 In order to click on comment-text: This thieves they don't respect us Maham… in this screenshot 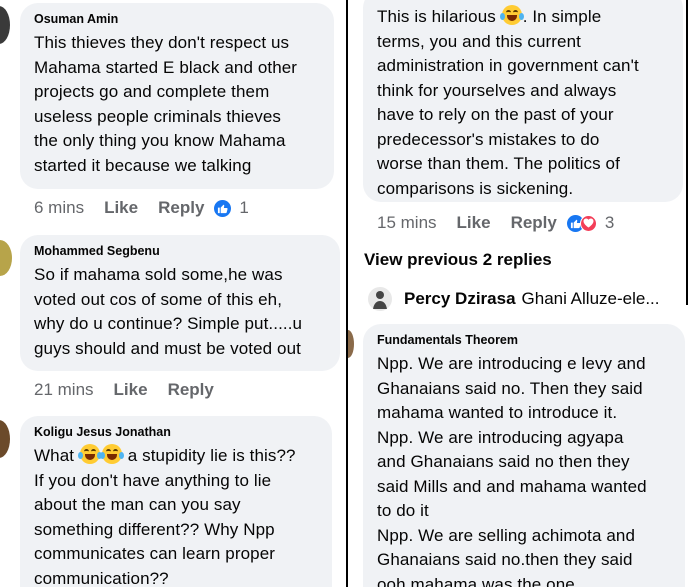, I will do `click(166, 104)`.